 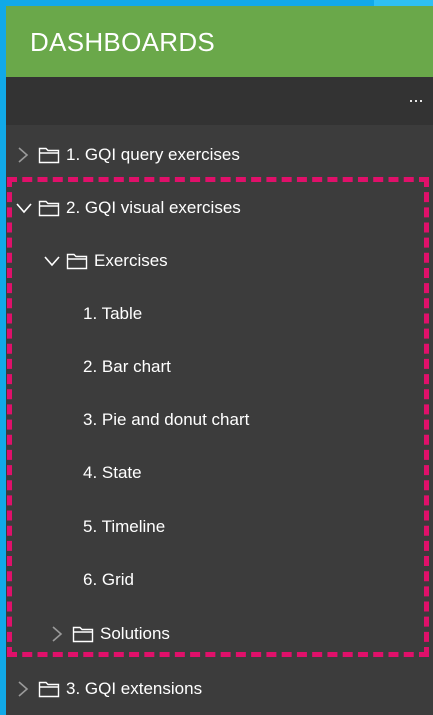 What do you see at coordinates (219, 366) in the screenshot?
I see `tree-item-bar-chart: 2. Bar chart` at bounding box center [219, 366].